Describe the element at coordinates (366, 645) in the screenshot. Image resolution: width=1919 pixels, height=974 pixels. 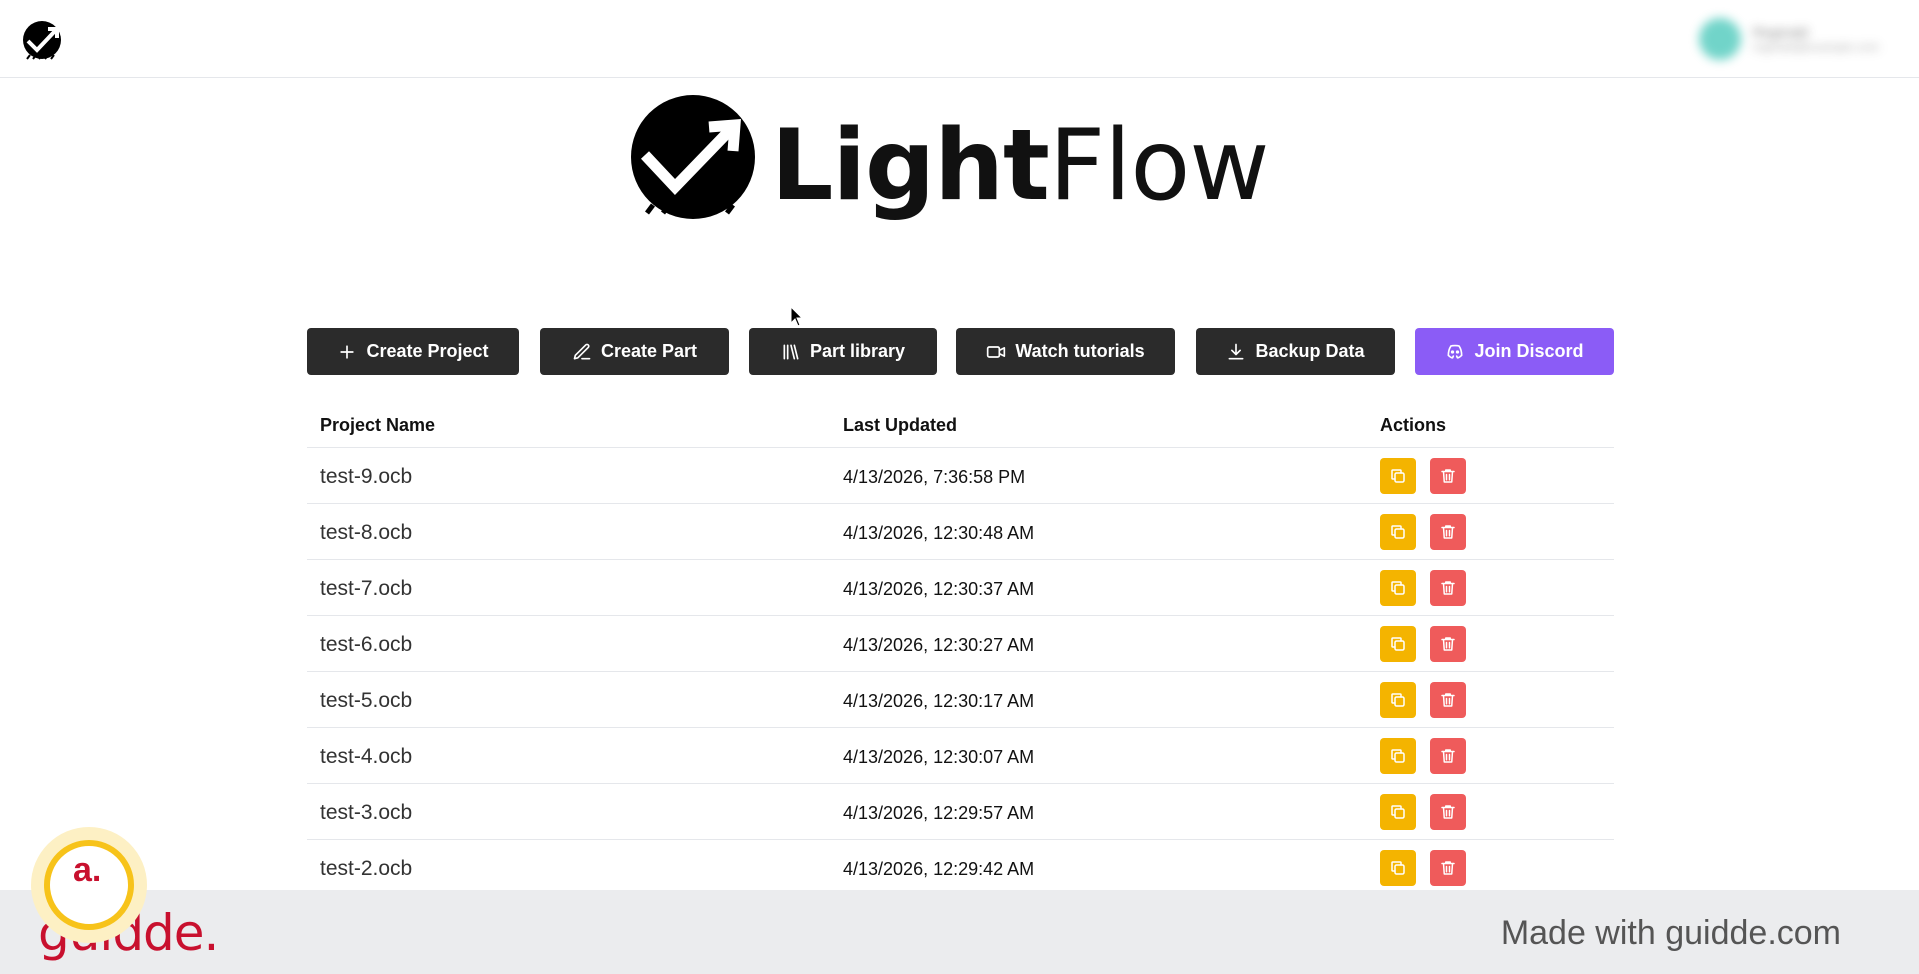
I see `project-name: test-6.ocb` at that location.